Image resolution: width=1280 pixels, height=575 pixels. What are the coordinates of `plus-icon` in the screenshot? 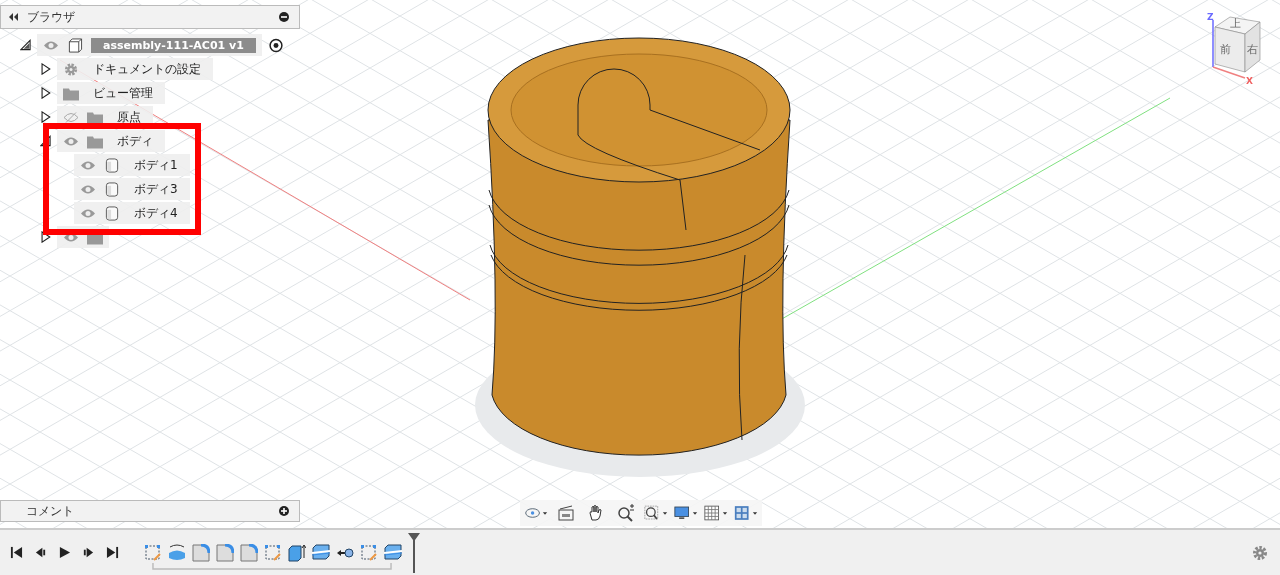 It's located at (284, 511).